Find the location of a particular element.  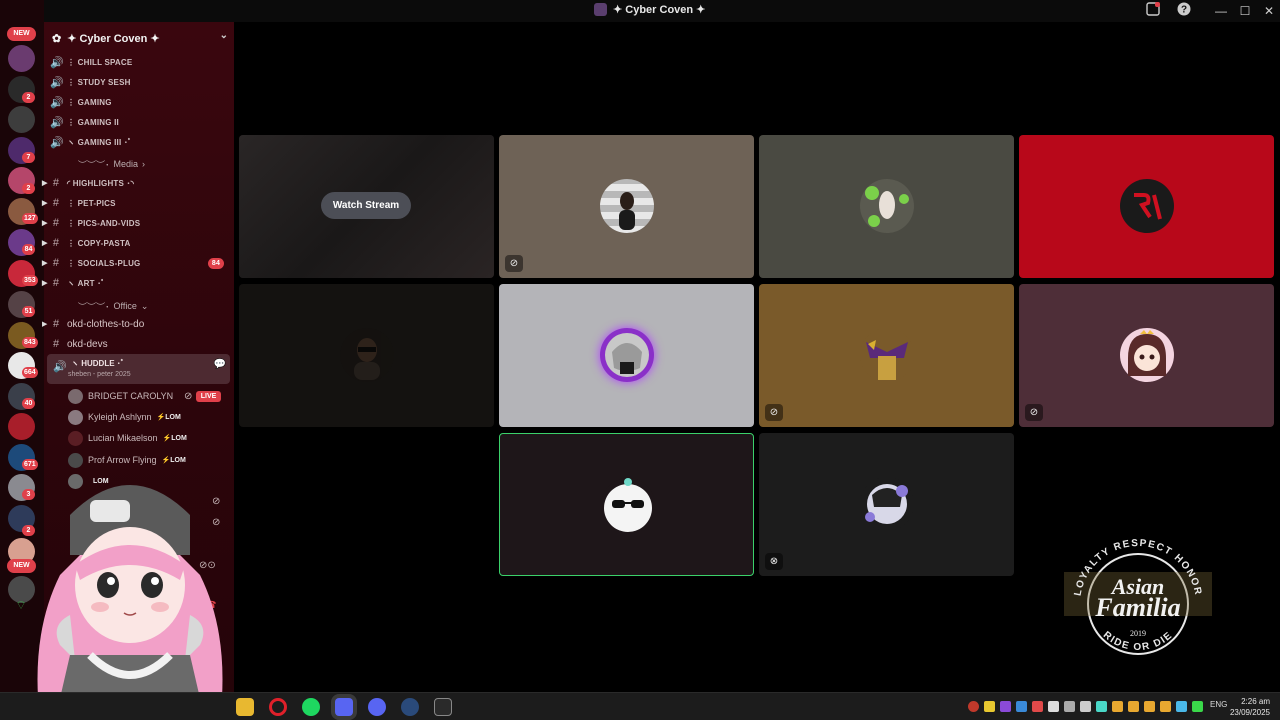

guild-header: ✿ ✦ Cyber Coven ✦ ⌄ is located at coordinates (140, 38).